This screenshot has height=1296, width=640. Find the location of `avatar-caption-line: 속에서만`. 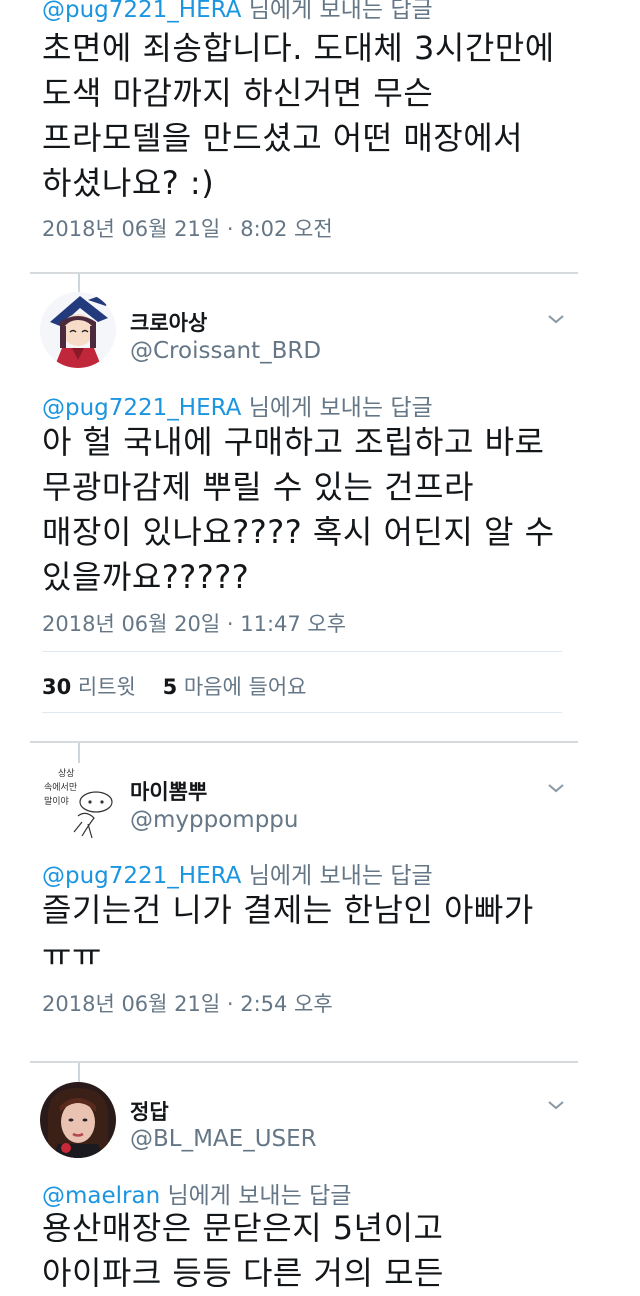

avatar-caption-line: 속에서만 is located at coordinates (60, 787).